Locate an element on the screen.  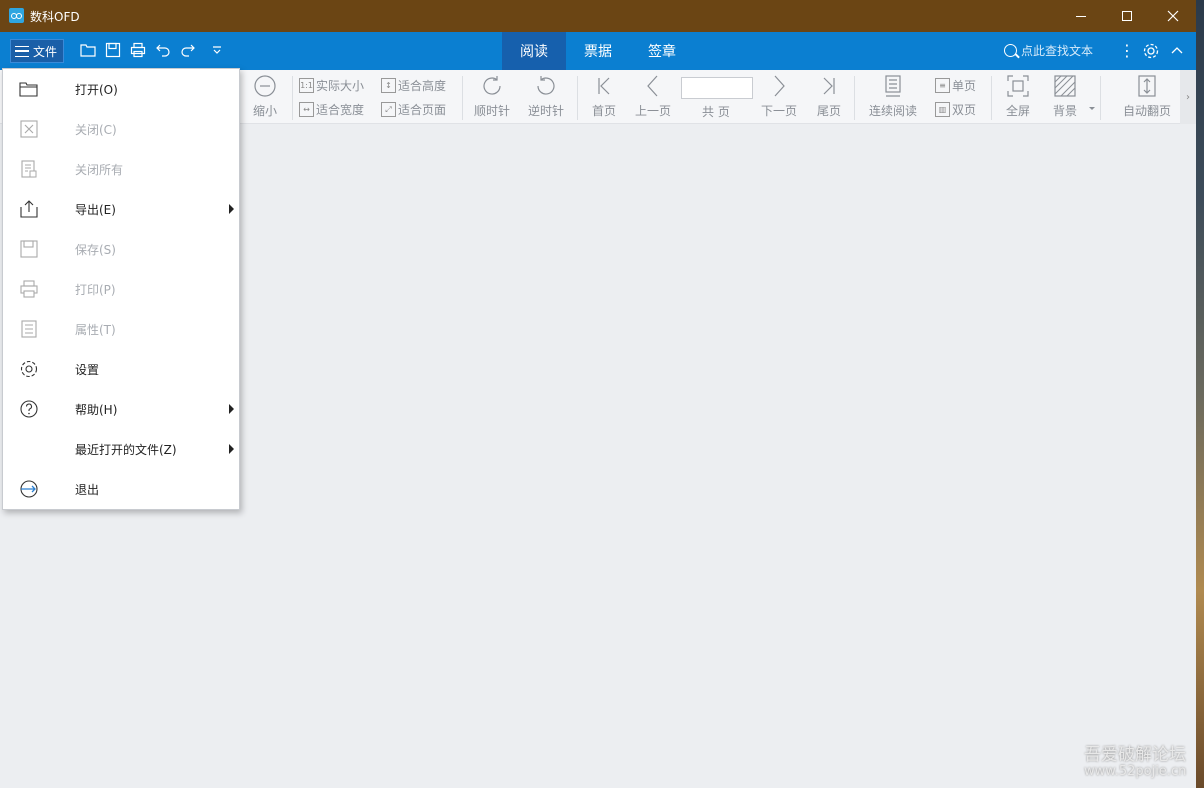
menu-item-label: 关闭(C) is located at coordinates (96, 129).